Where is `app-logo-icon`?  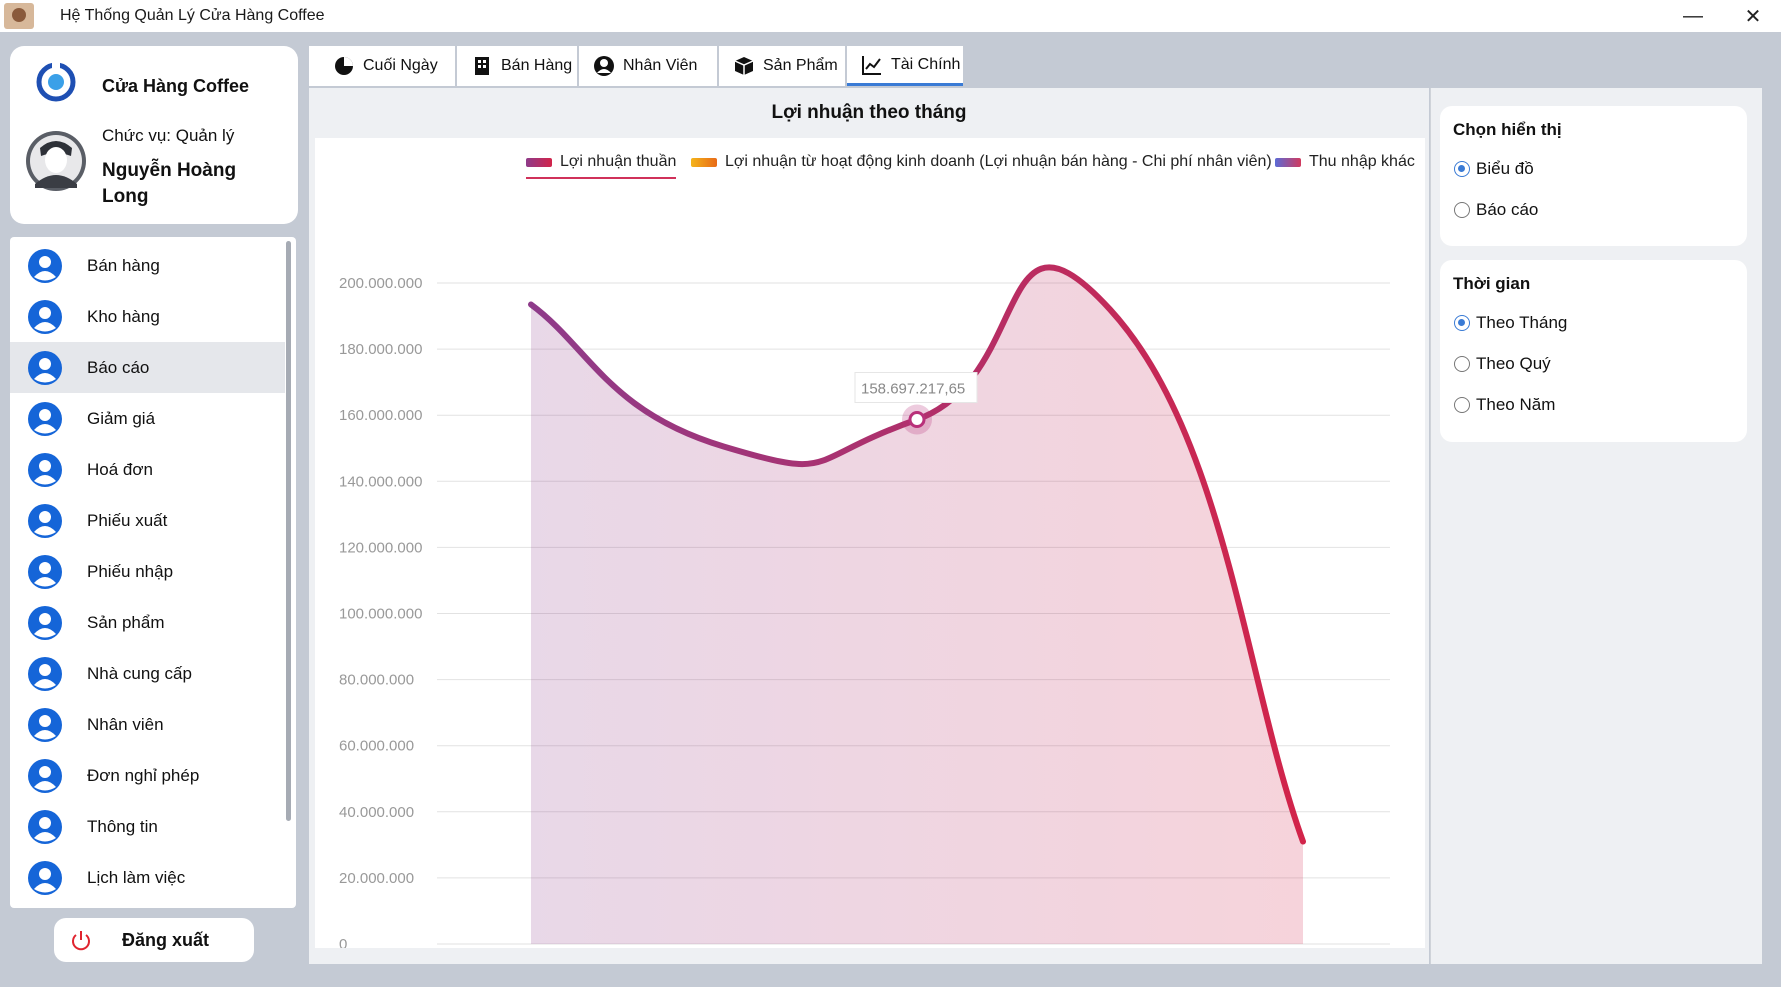 app-logo-icon is located at coordinates (19, 16).